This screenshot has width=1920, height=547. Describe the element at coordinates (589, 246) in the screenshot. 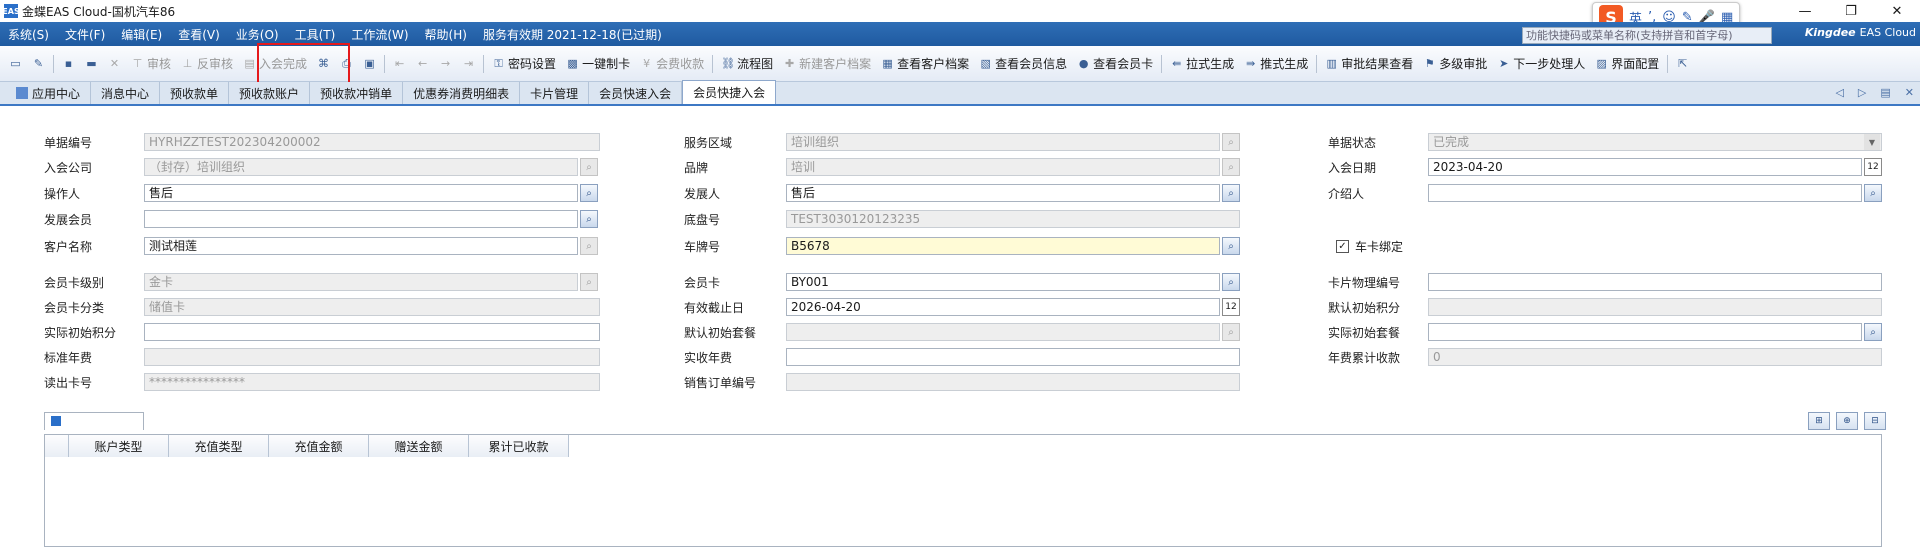

I see `customer-name-lookup-icon: ⌕` at that location.